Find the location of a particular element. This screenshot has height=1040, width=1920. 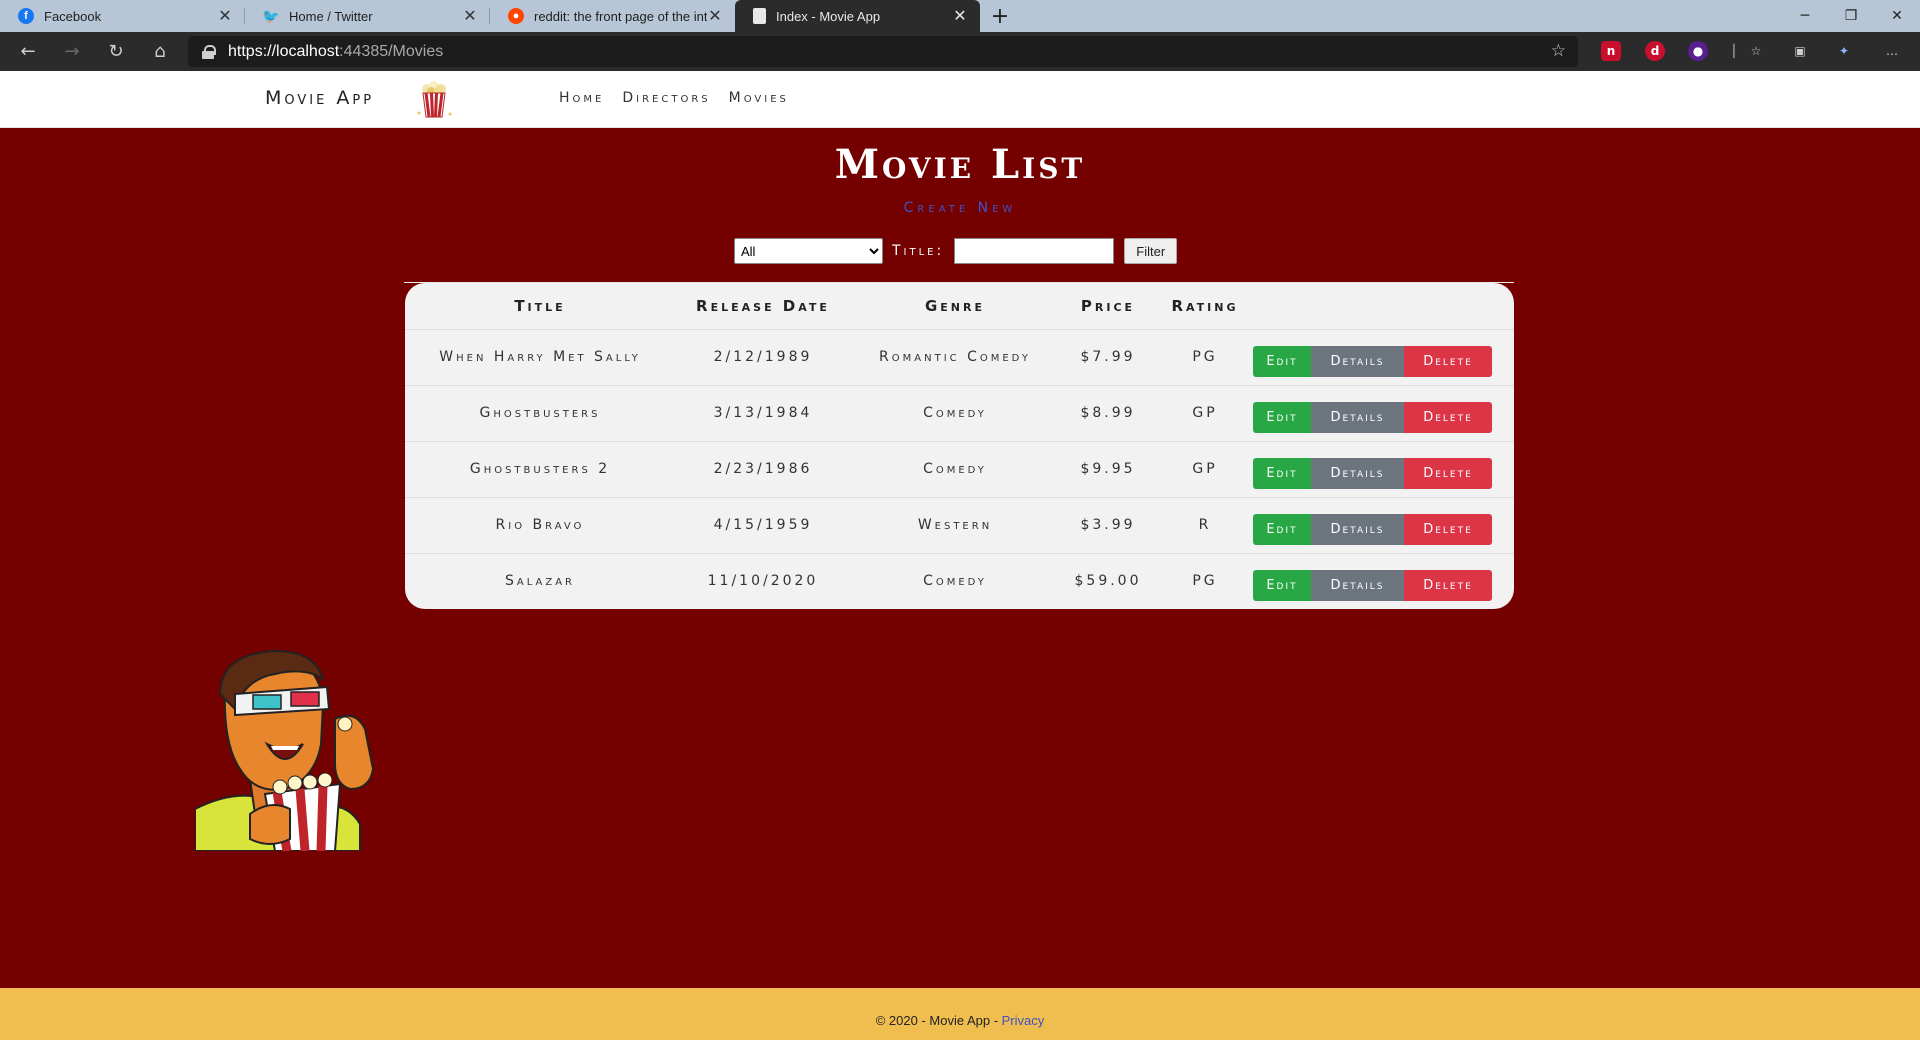

popcorn-mascot-illustration is located at coordinates (285, 750).